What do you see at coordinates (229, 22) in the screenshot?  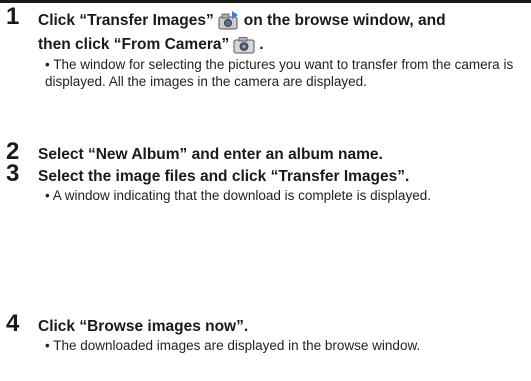 I see `transfer-images-icon` at bounding box center [229, 22].